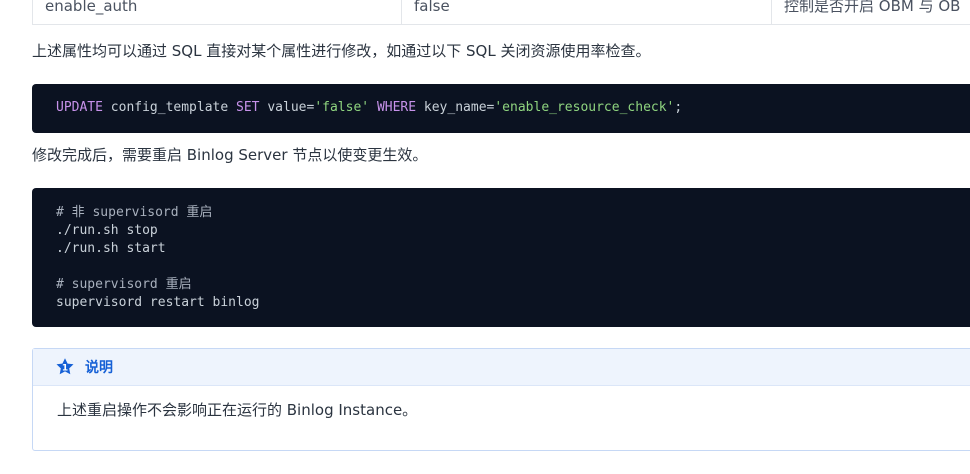 This screenshot has height=474, width=970. What do you see at coordinates (107, 230) in the screenshot?
I see `code-line: ./run.sh stop` at bounding box center [107, 230].